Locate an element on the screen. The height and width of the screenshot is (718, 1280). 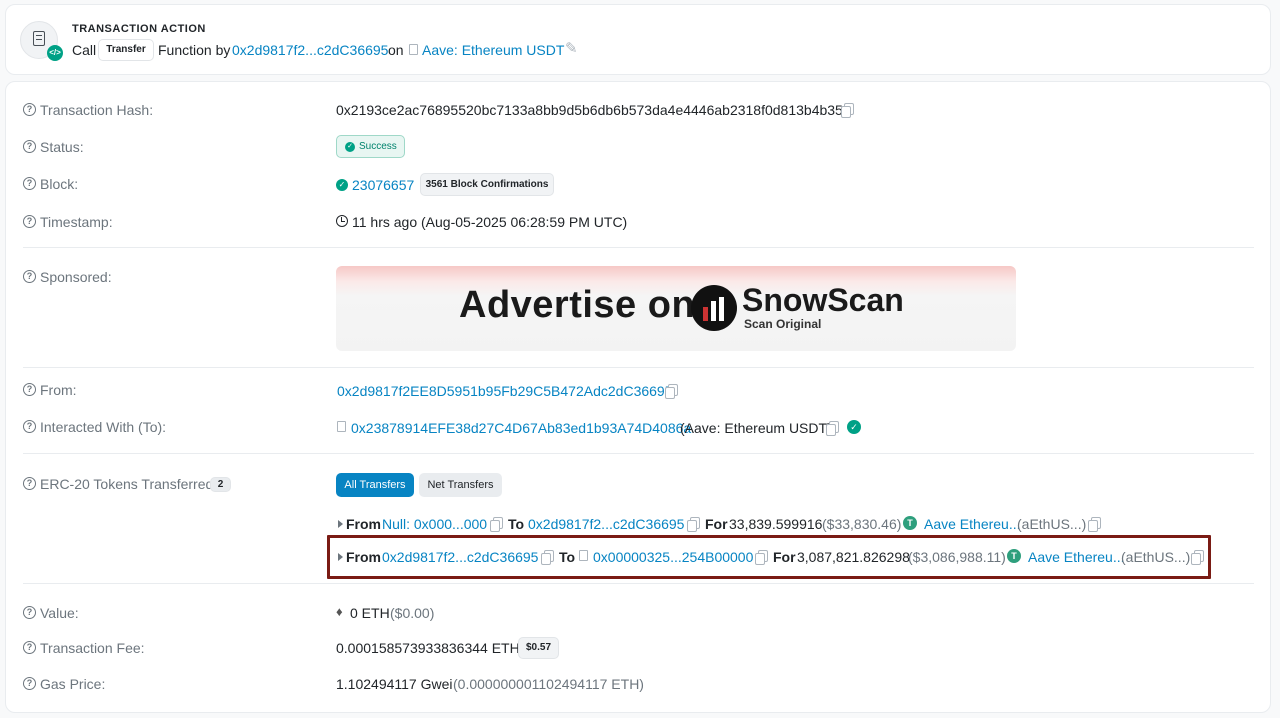
tx-action-icon: </> is located at coordinates (41, 41).